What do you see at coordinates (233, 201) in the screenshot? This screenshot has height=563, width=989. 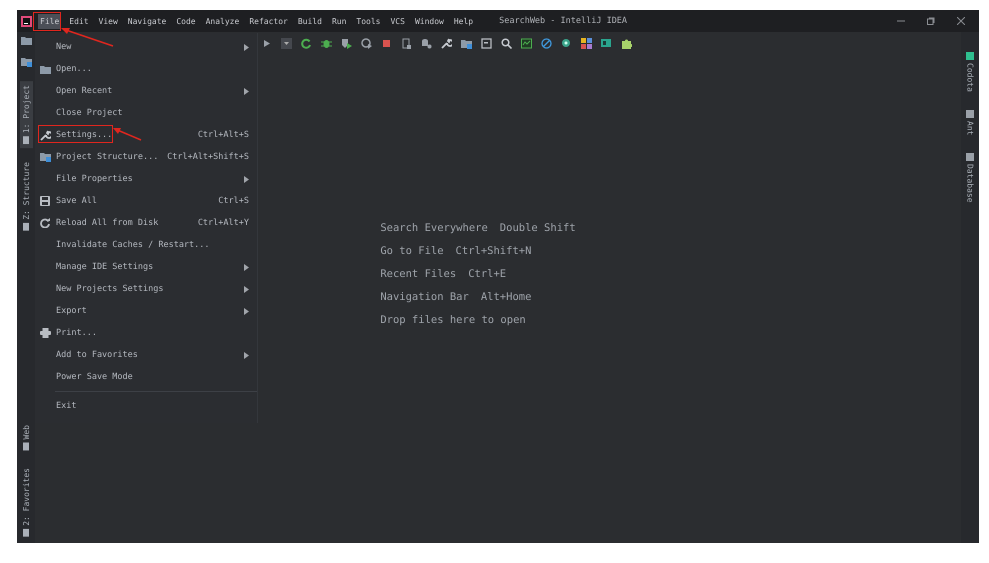 I see `shortcut-label: Ctrl+S` at bounding box center [233, 201].